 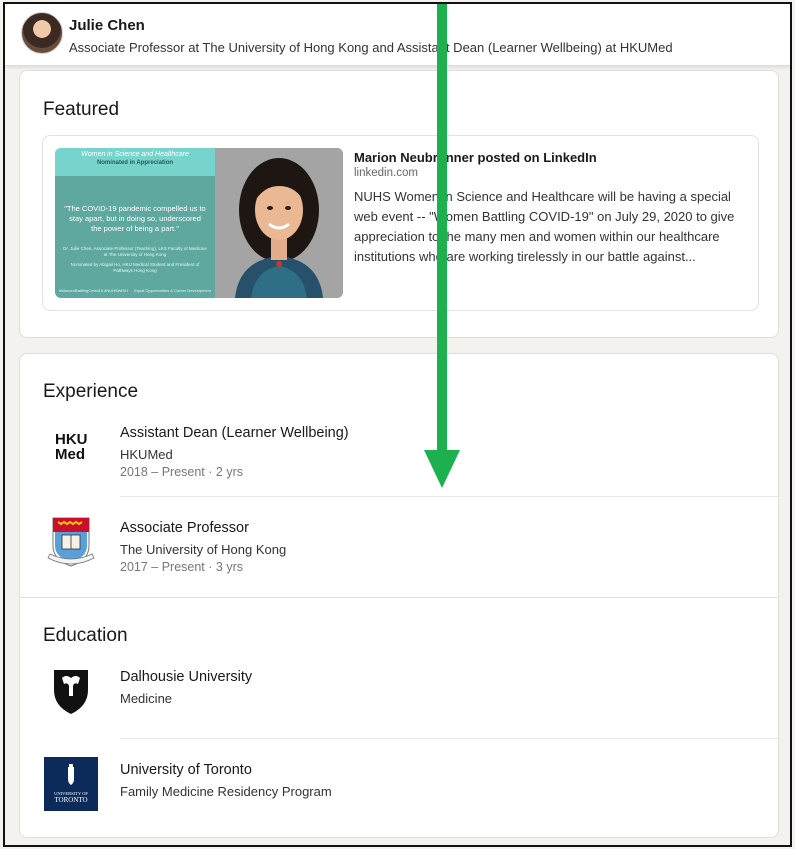 What do you see at coordinates (93, 291) in the screenshot?
I see `poster-hashtags: #WomenBattlingCovid19 #NUHSWiSH` at bounding box center [93, 291].